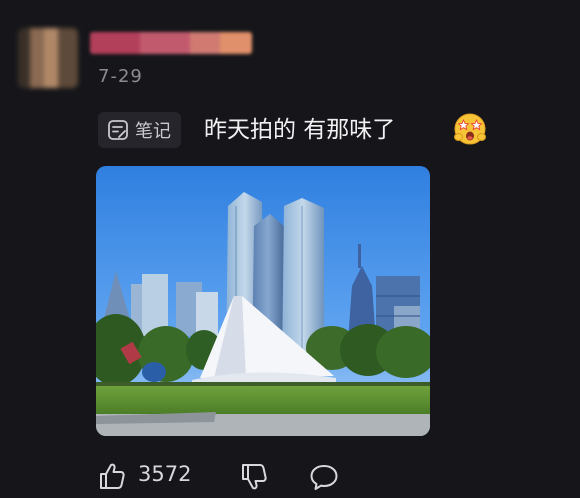  I want to click on comment-date: 7-29, so click(120, 76).